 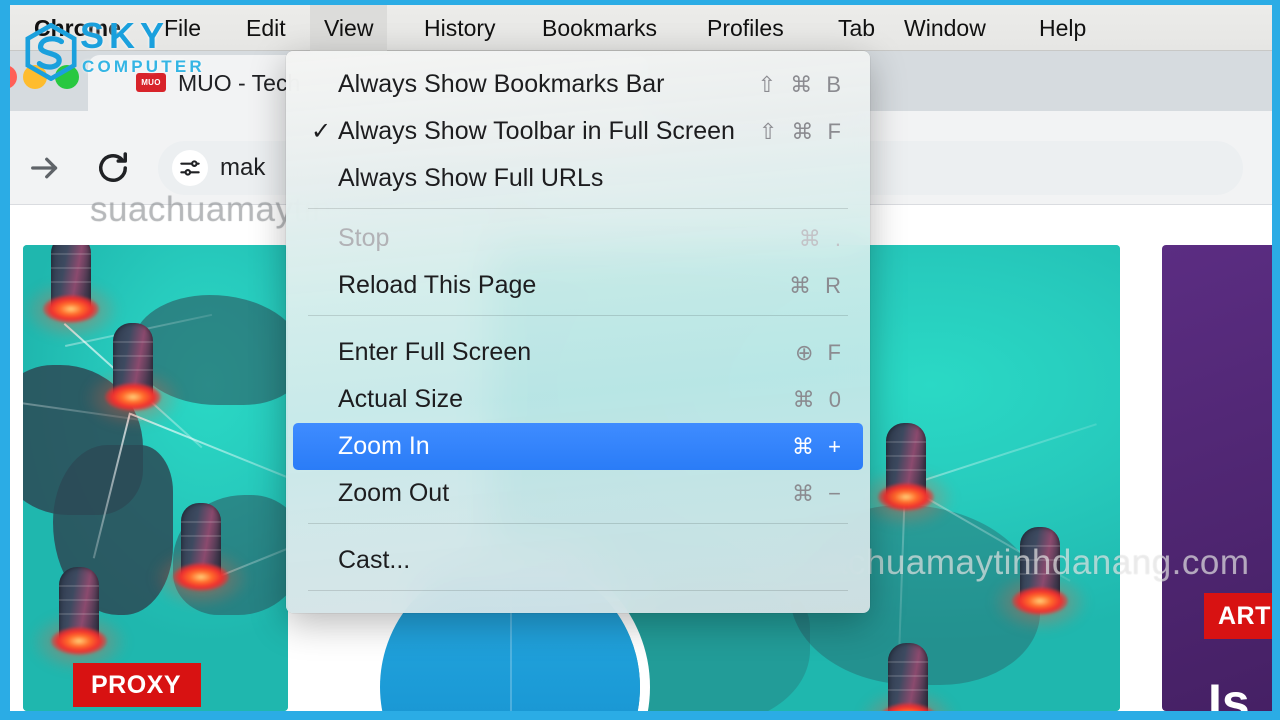 What do you see at coordinates (818, 446) in the screenshot?
I see `menu-item-shortcut: ⌘ +` at bounding box center [818, 446].